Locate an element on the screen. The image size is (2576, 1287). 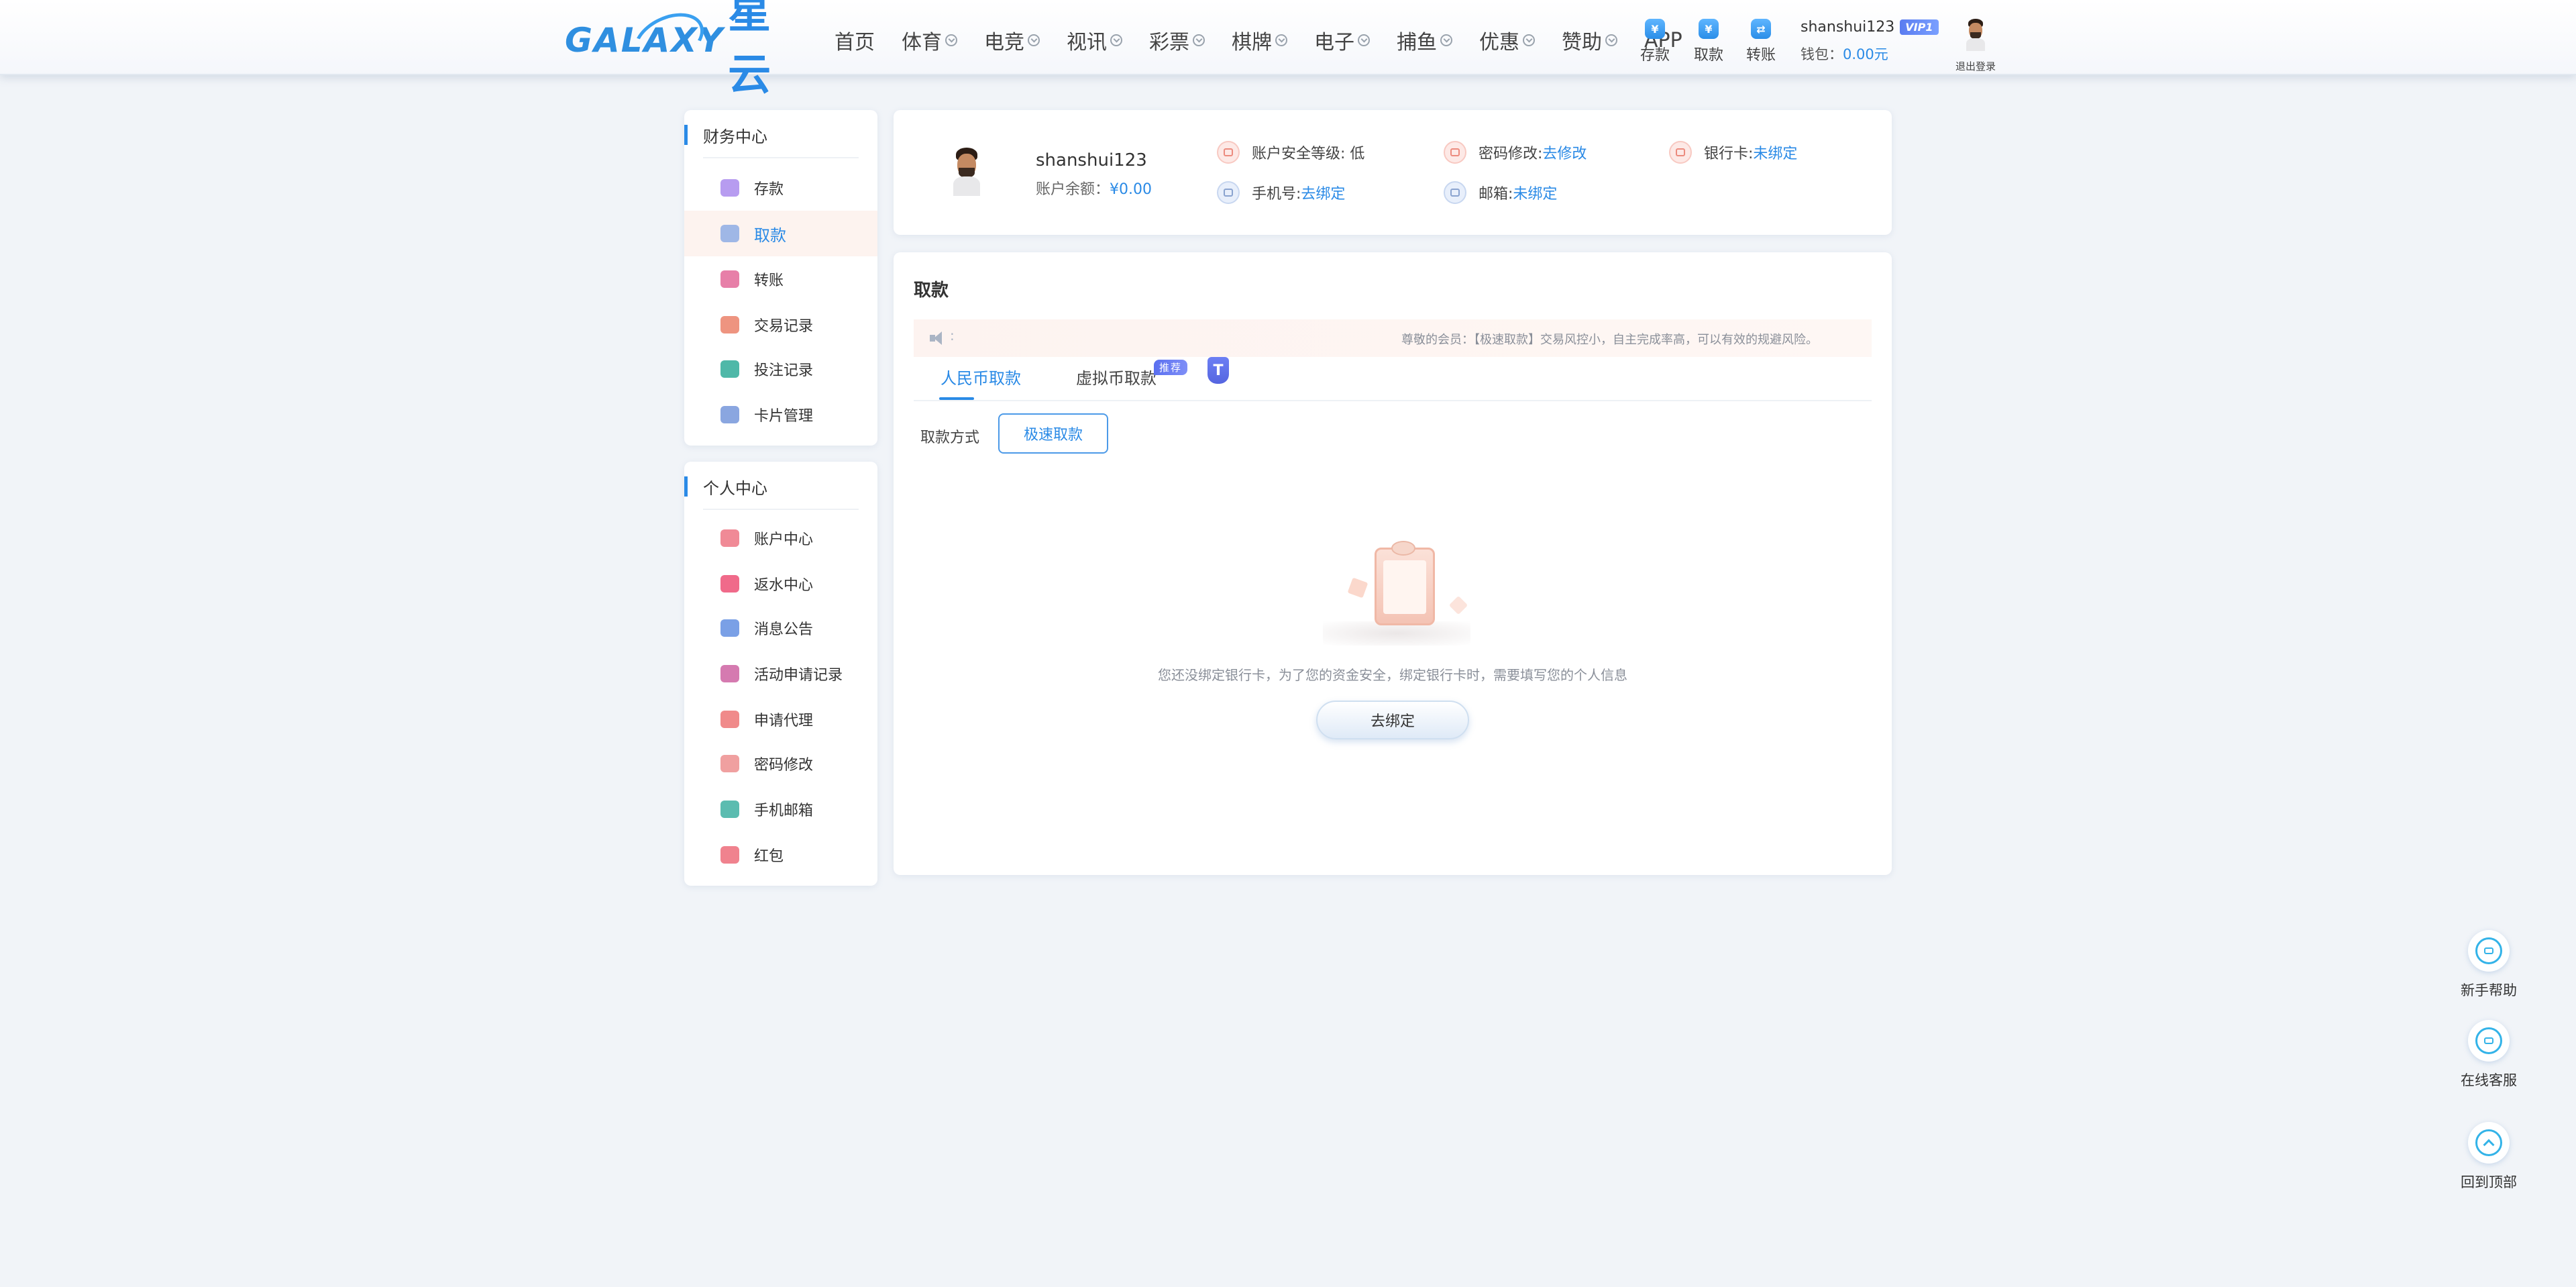
speaker-icon is located at coordinates (938, 338).